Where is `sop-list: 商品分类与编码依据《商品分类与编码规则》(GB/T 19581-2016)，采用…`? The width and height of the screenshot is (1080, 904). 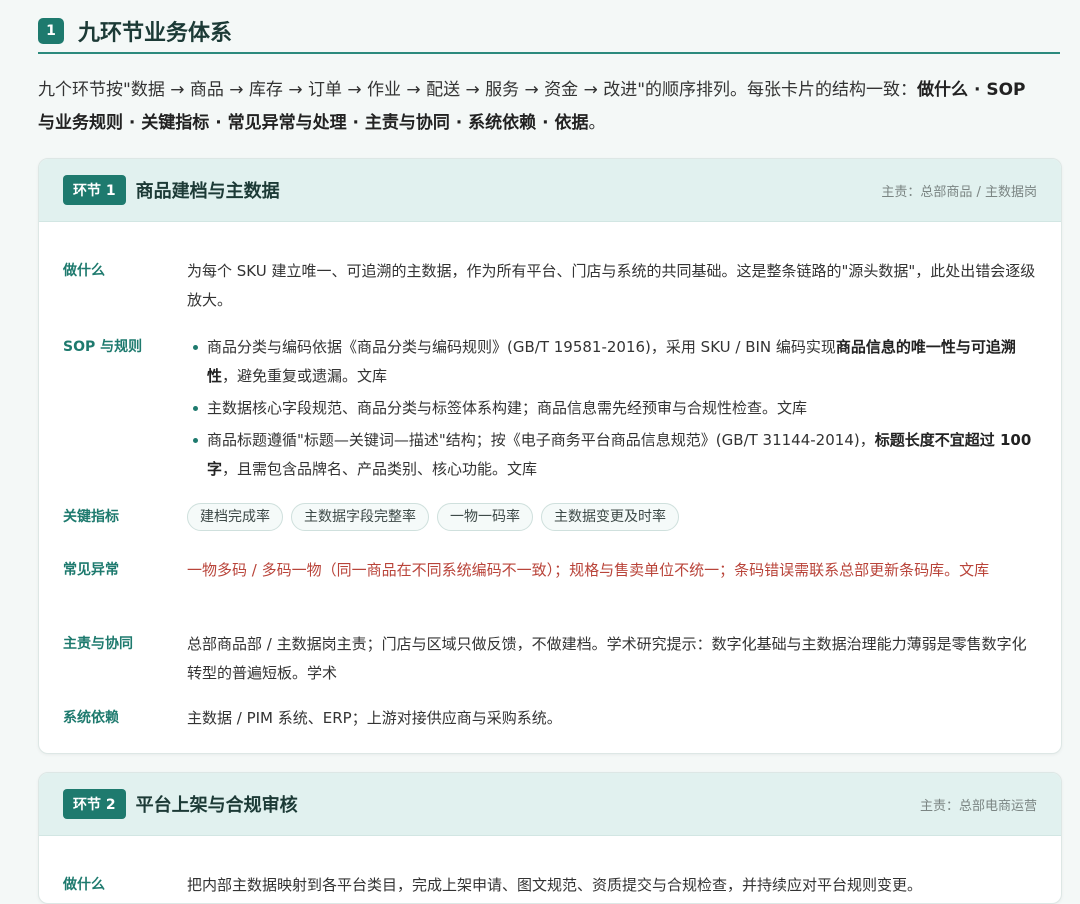
sop-list: 商品分类与编码依据《商品分类与编码规则》(GB/T 19581-2016)，采用… is located at coordinates (615, 408).